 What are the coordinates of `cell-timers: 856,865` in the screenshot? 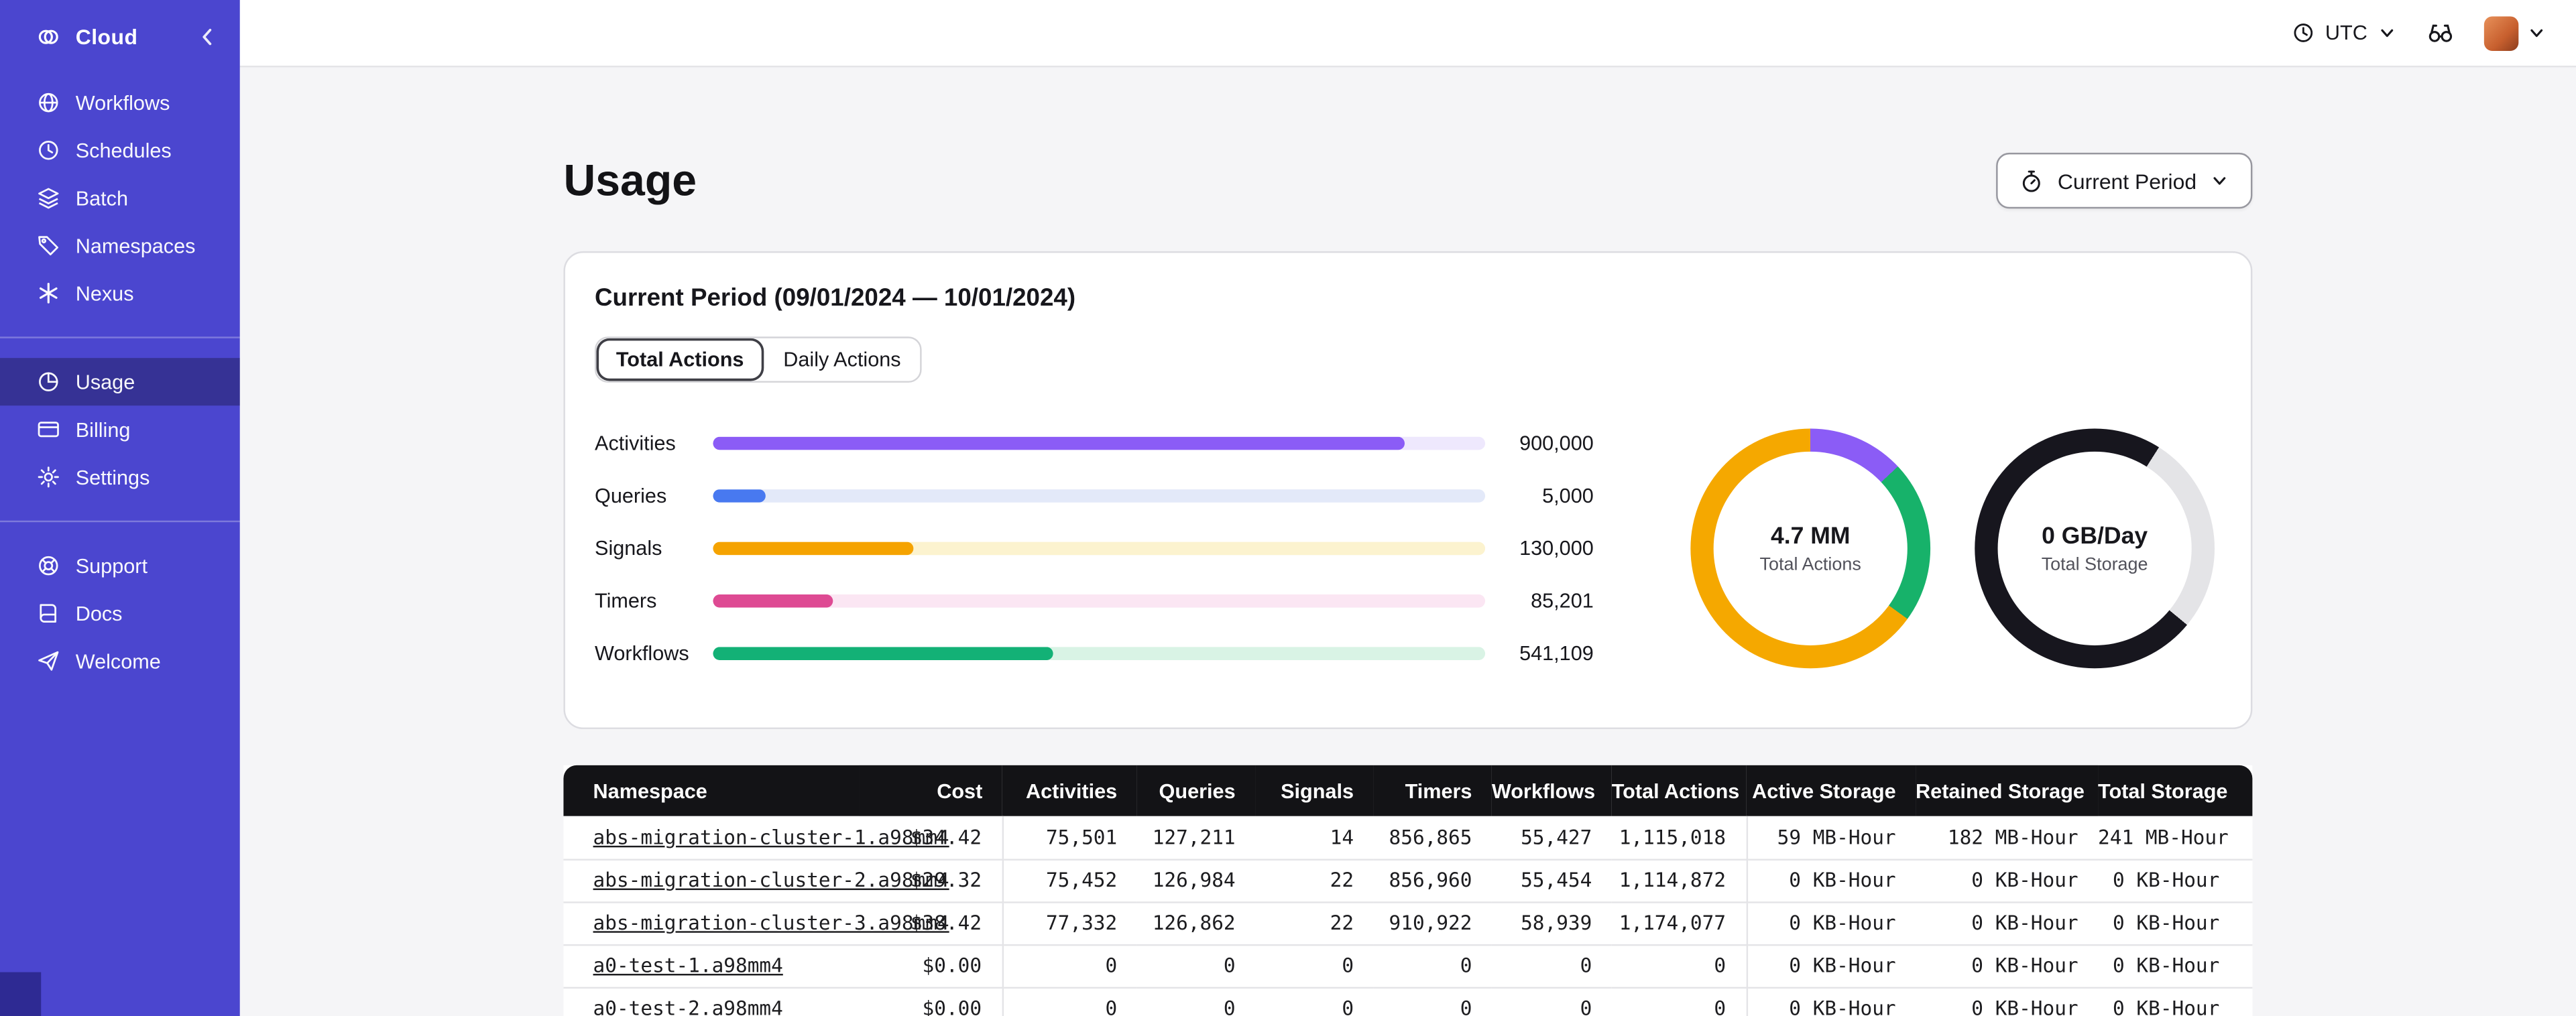 It's located at (1432, 838).